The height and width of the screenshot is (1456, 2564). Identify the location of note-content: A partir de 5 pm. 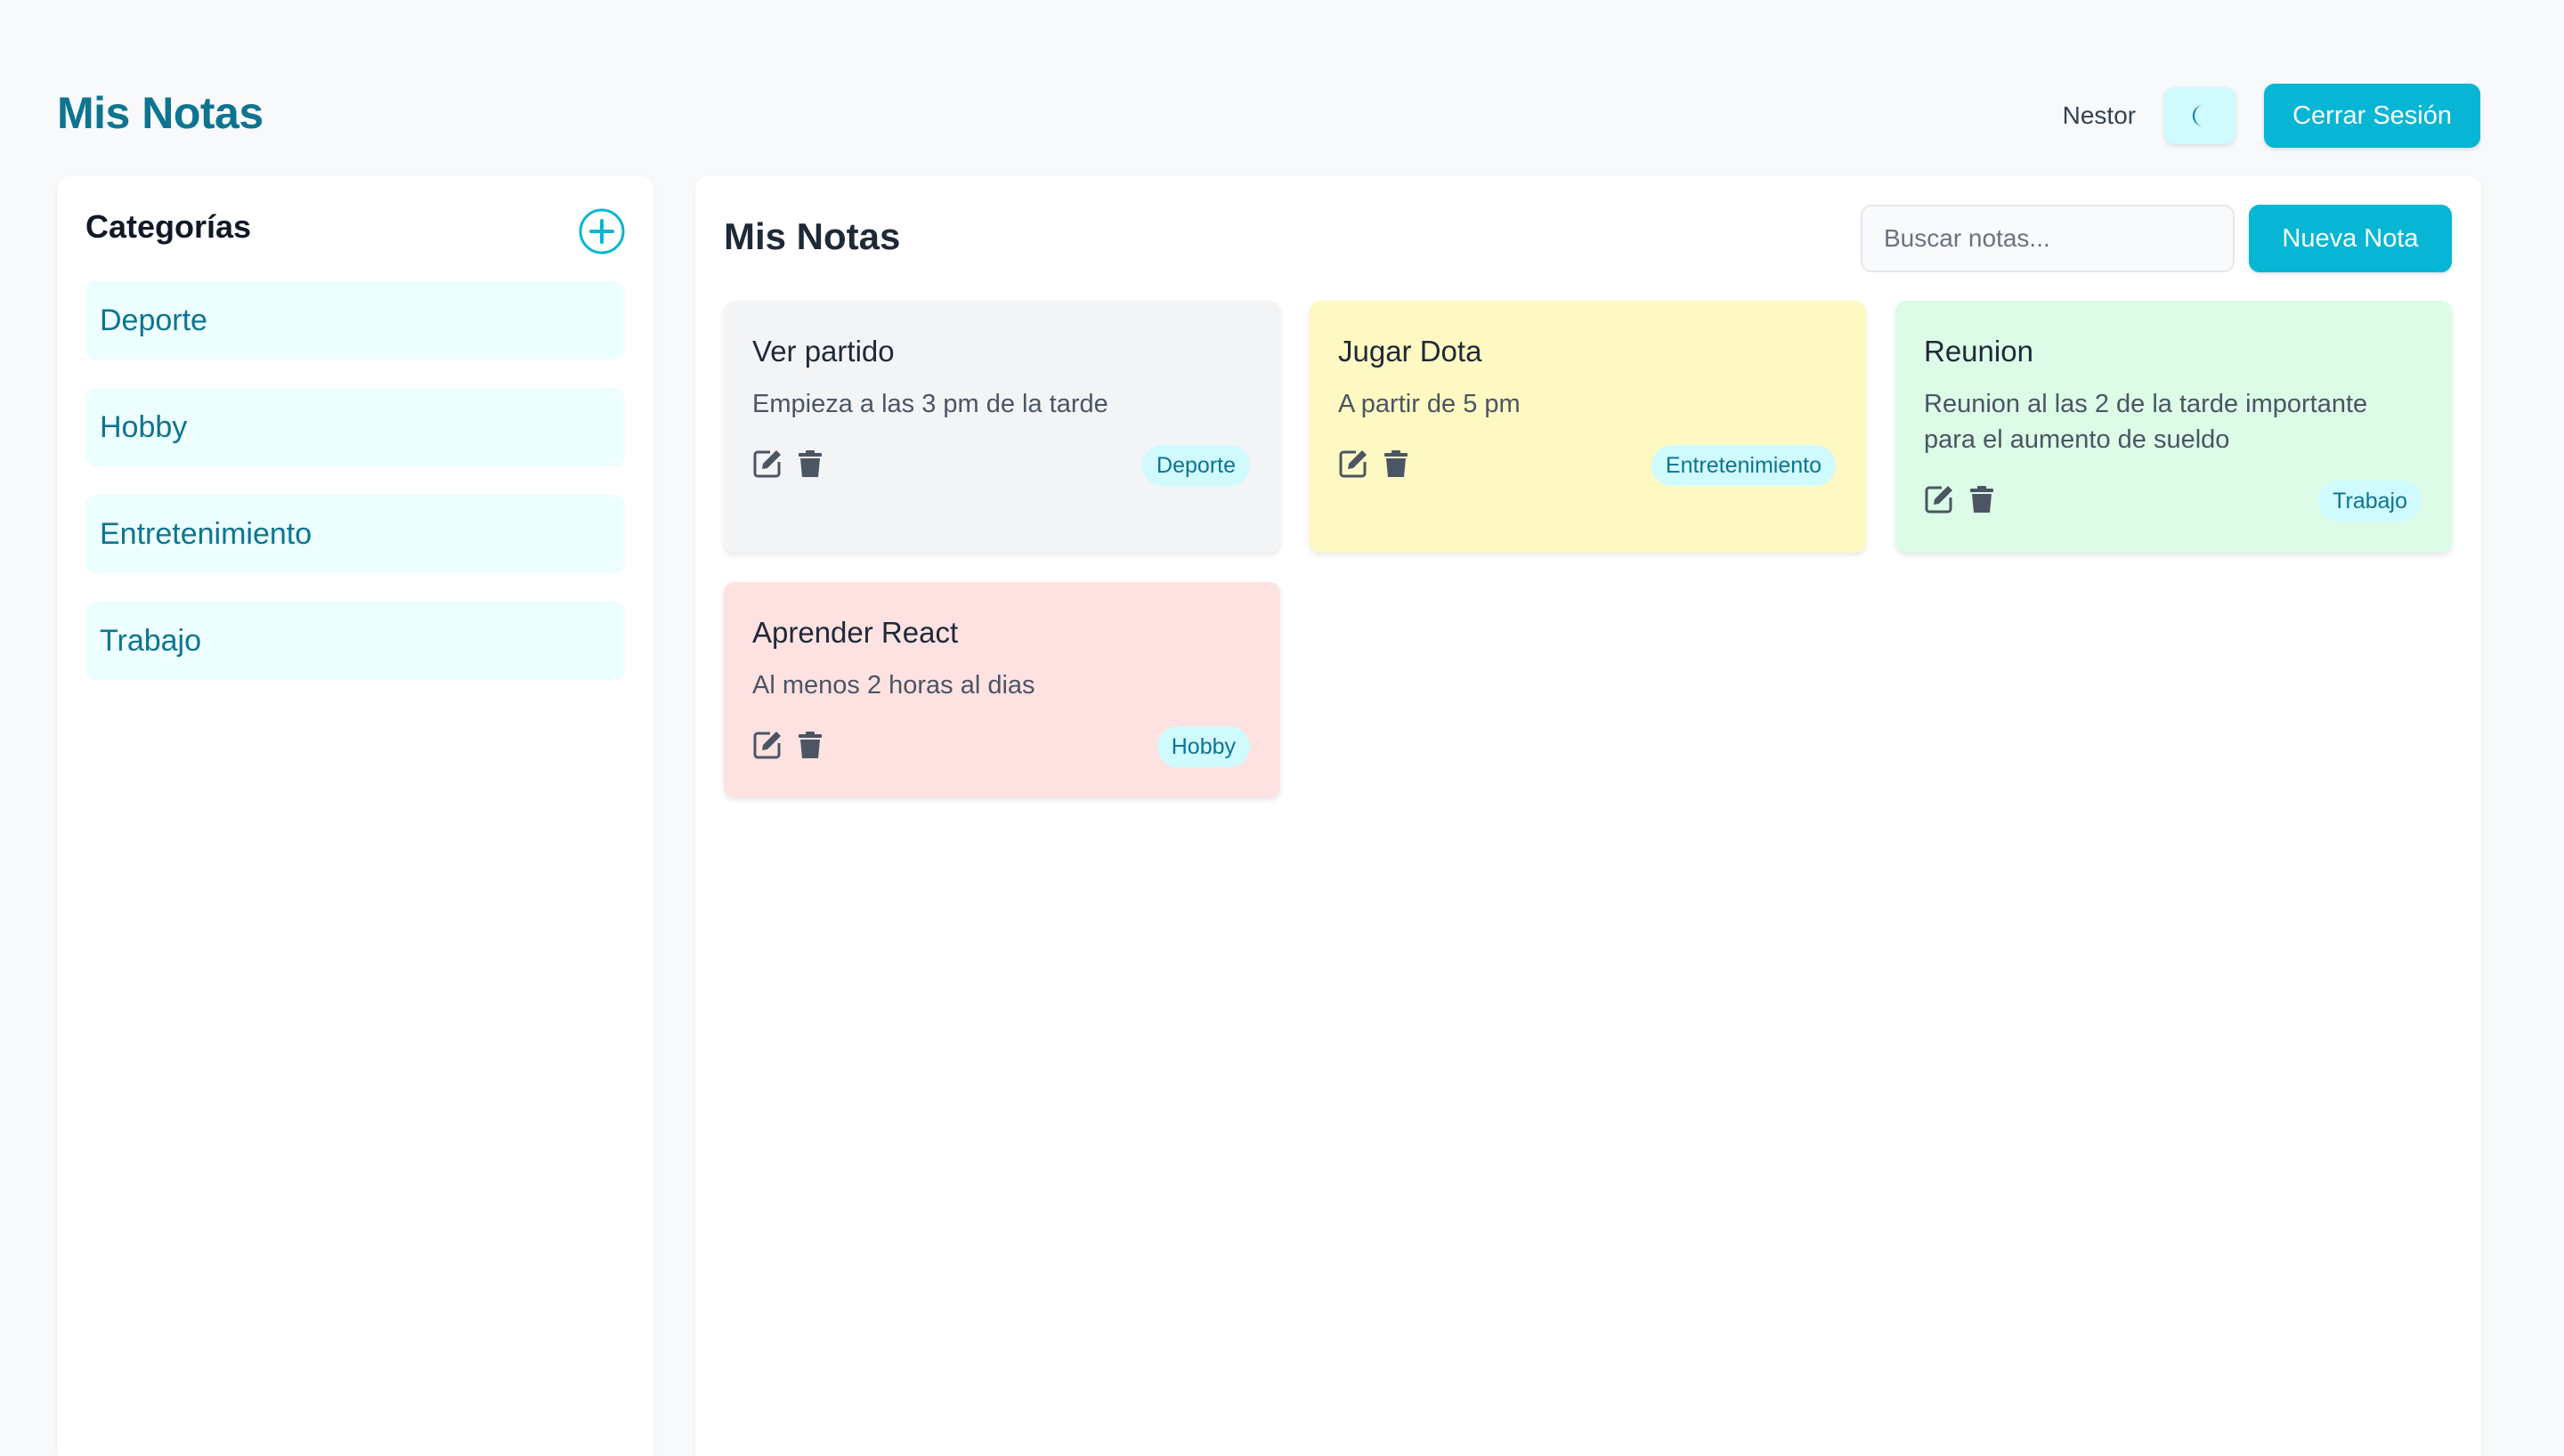
(1429, 404).